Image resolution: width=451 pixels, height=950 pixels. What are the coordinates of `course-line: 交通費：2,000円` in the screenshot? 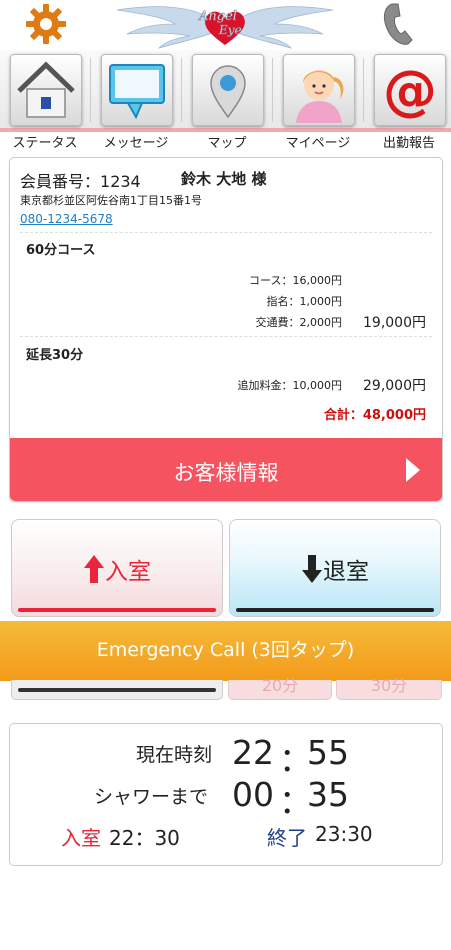 It's located at (299, 322).